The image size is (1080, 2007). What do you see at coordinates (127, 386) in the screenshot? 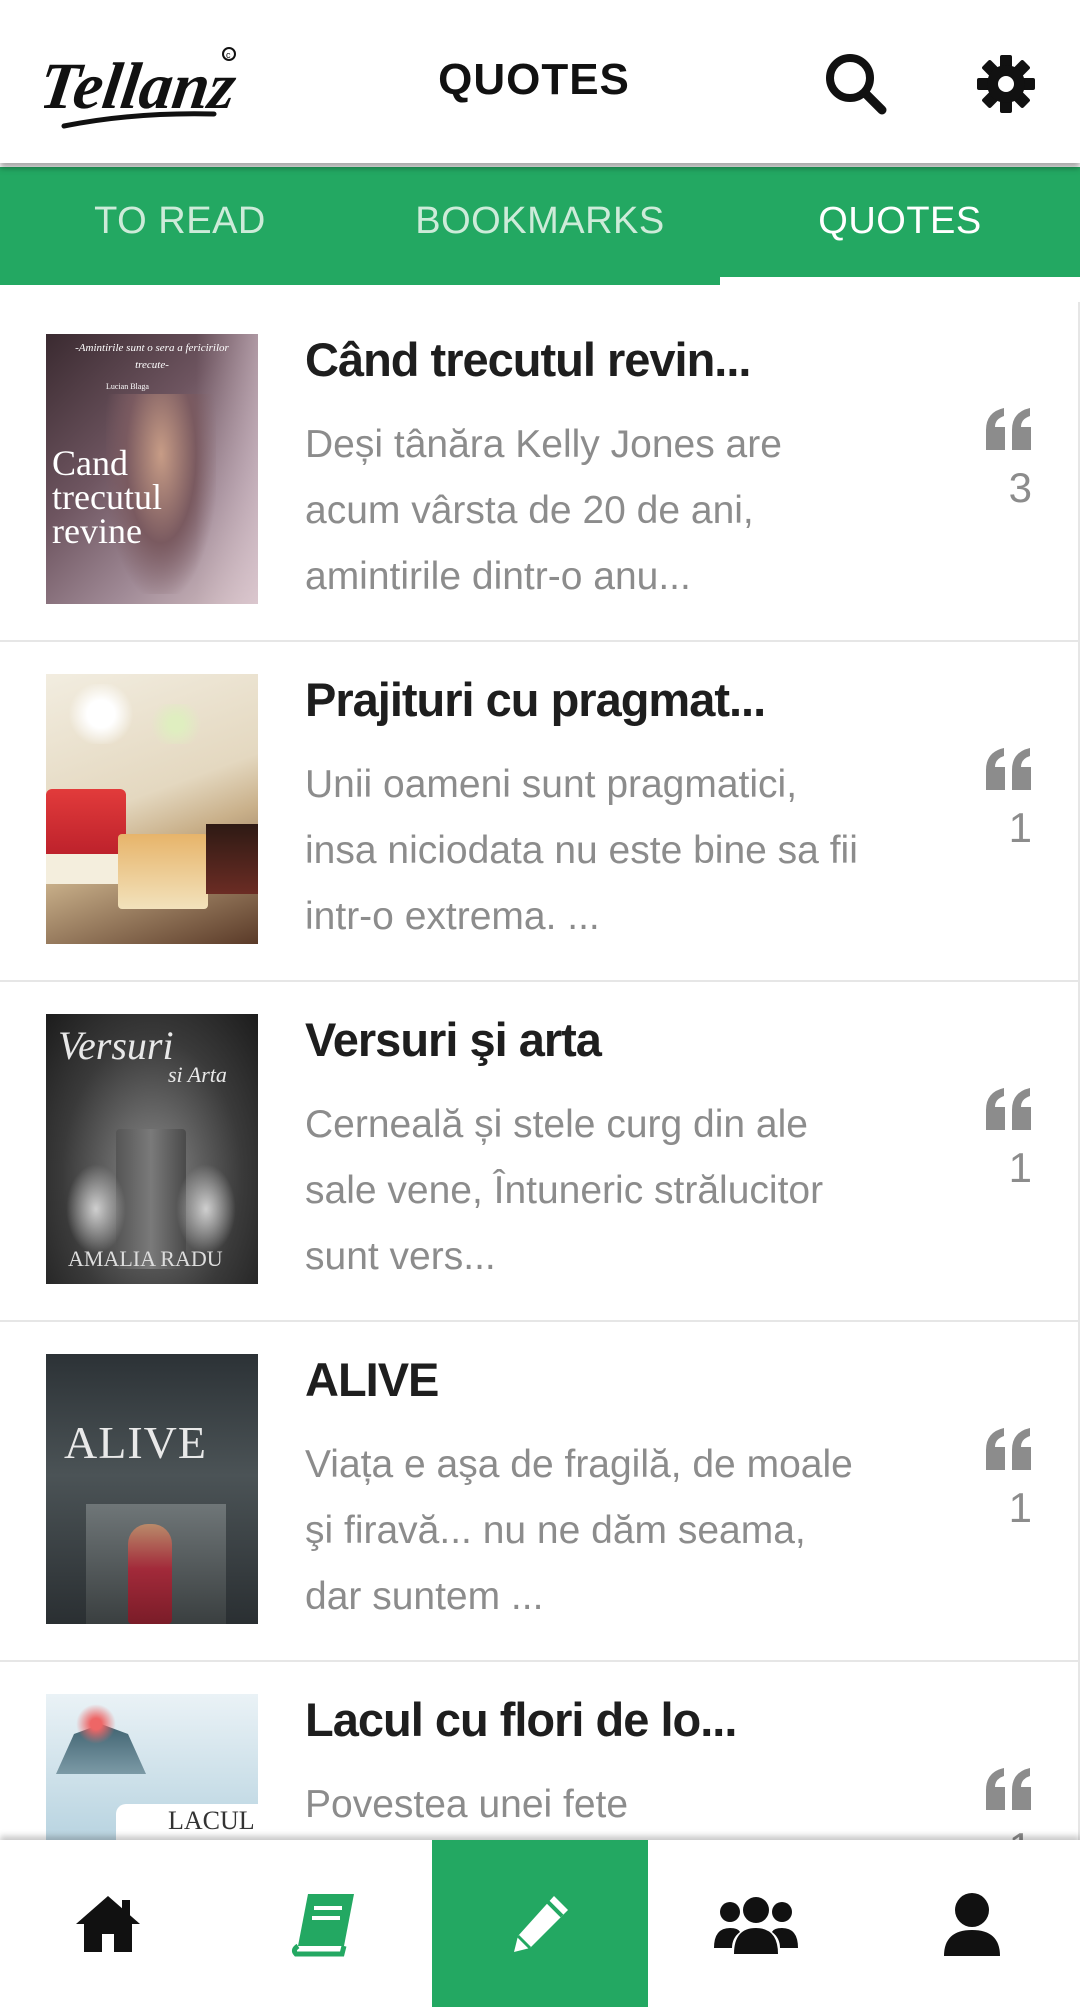
I see `cover-author: Lucian Blaga` at bounding box center [127, 386].